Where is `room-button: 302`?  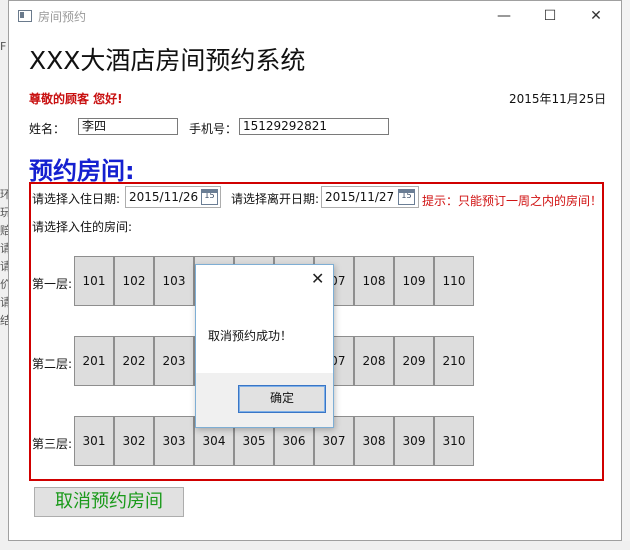
room-button: 302 is located at coordinates (134, 441).